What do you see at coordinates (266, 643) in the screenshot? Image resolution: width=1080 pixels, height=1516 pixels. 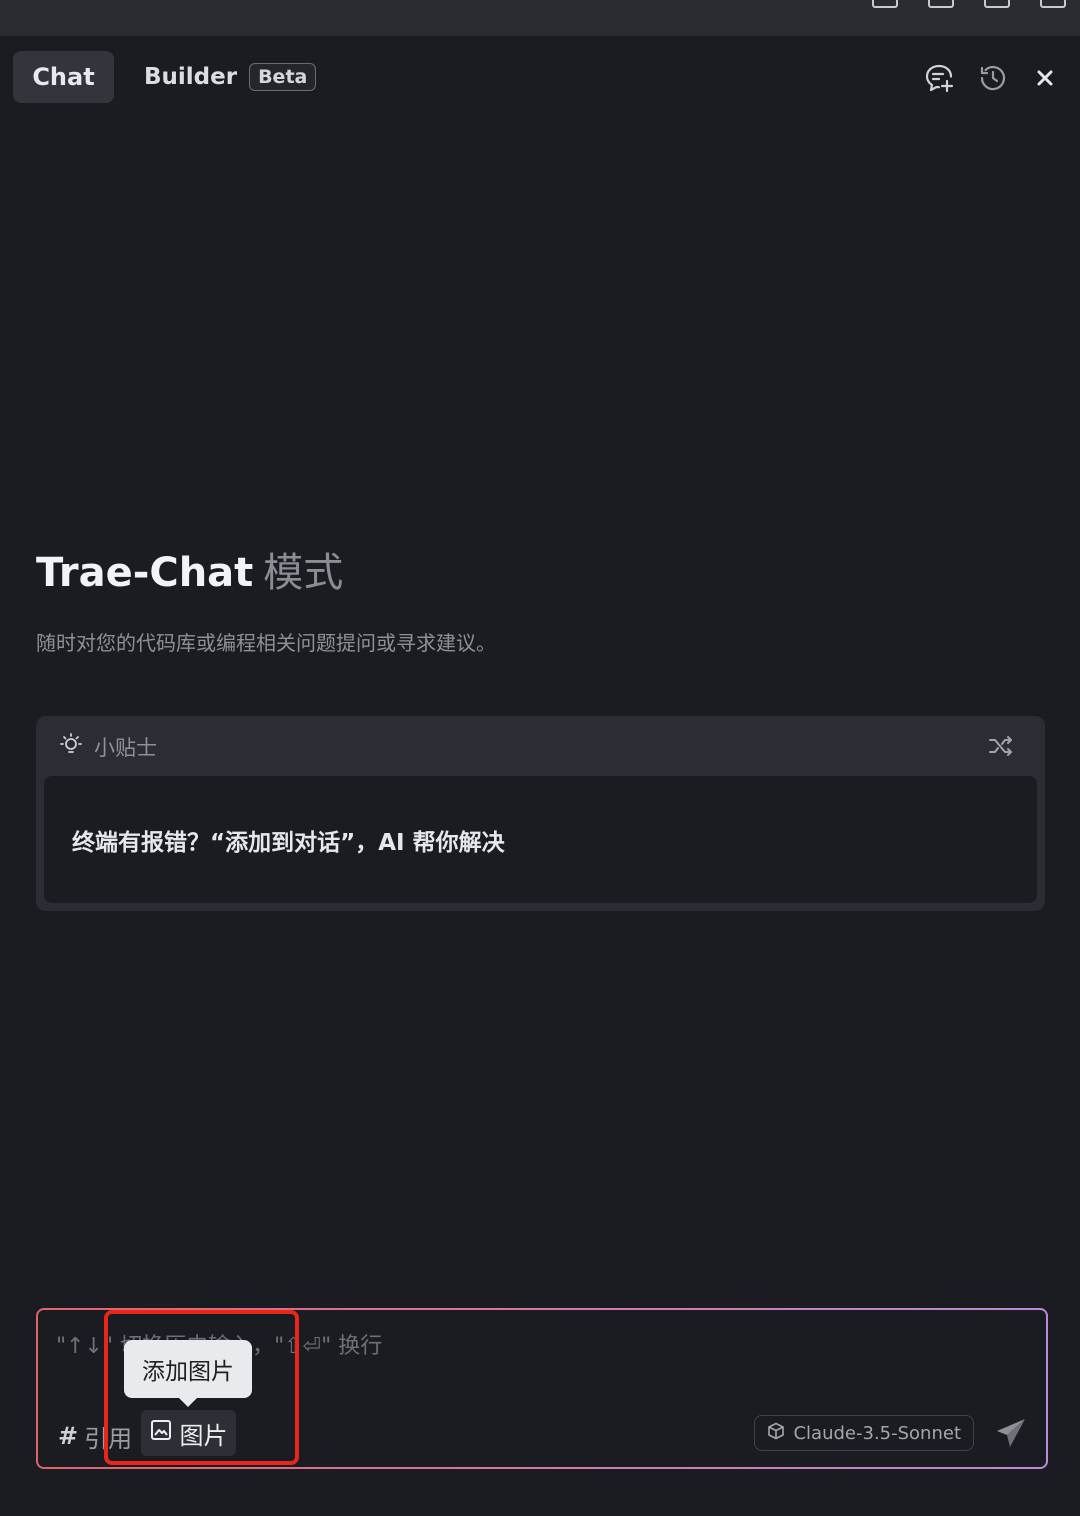 I see `page-subtitle: 随时对您的代码库或编程相关问题提问或寻求建议。` at bounding box center [266, 643].